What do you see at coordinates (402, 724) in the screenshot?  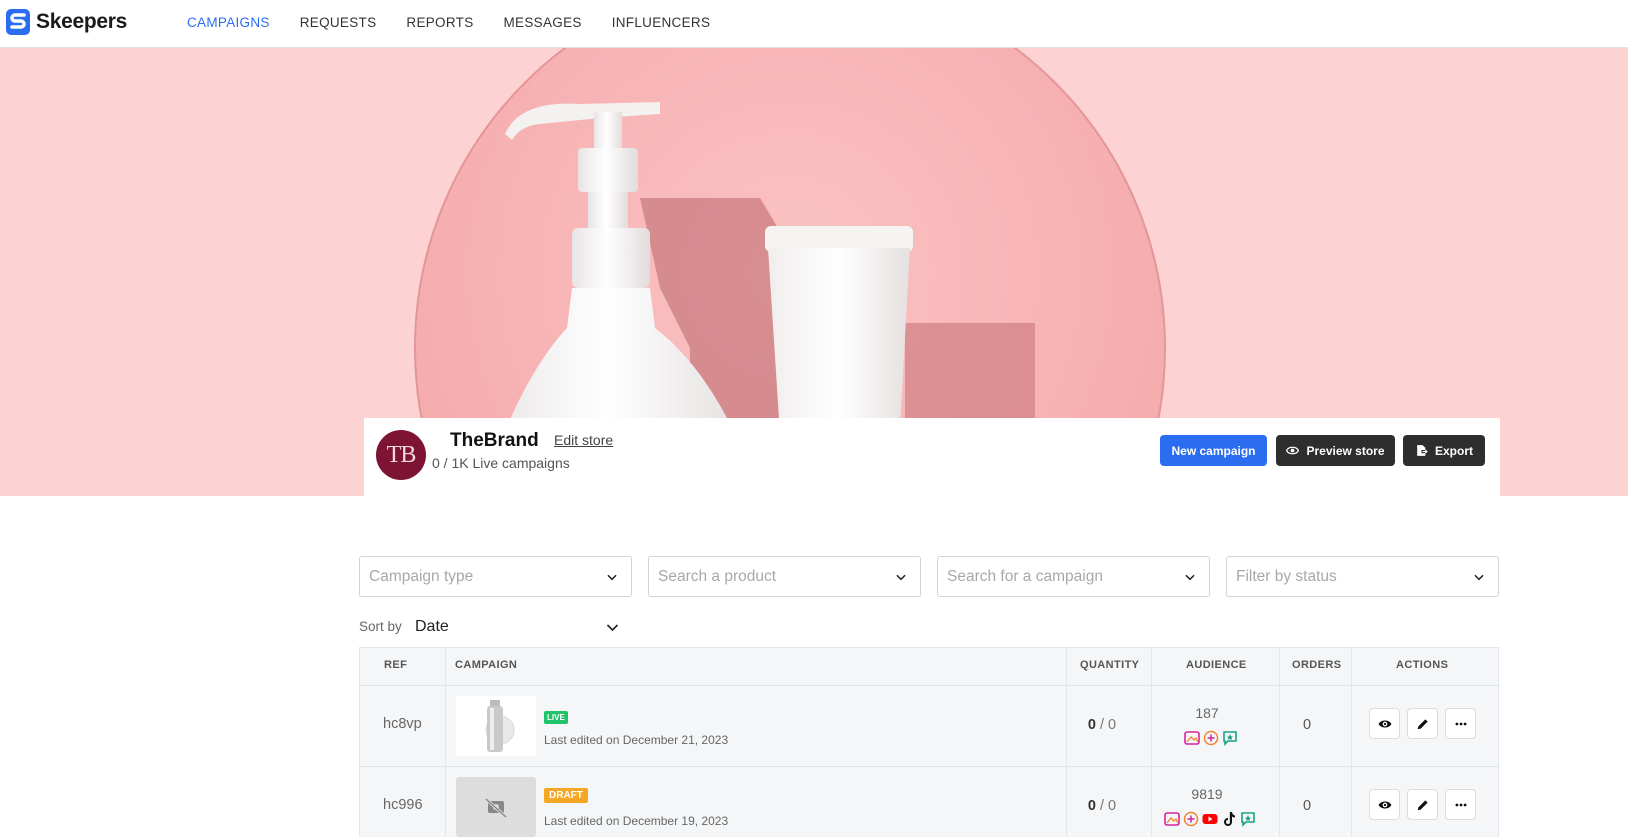 I see `row-ref: hc8vp` at bounding box center [402, 724].